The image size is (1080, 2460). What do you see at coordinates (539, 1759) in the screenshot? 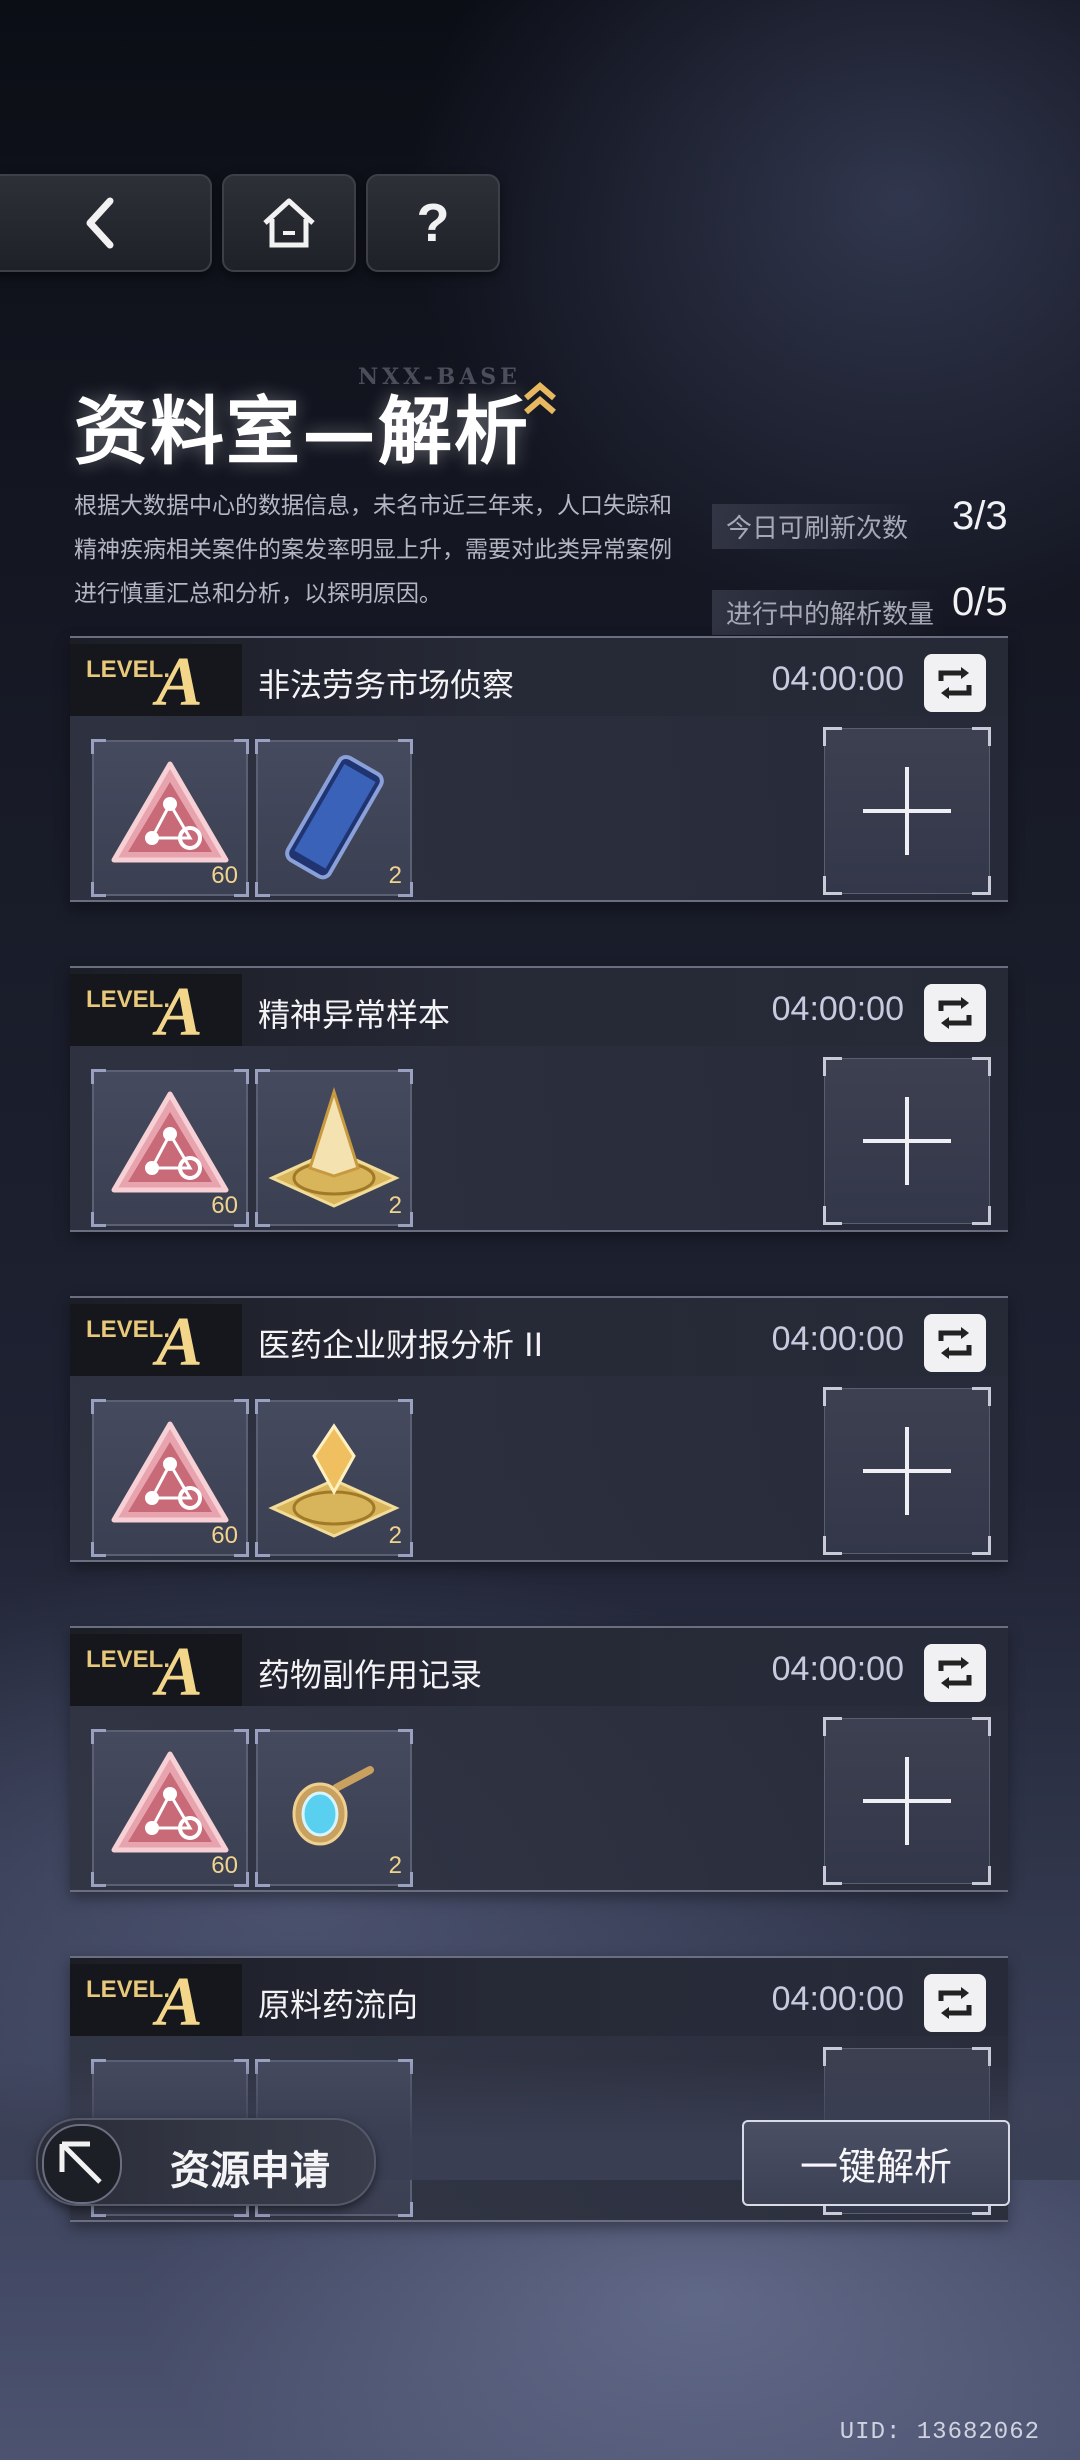
I see `analysis-card: LEVEL. A 药物副作用记录 04:00:00 60 2` at bounding box center [539, 1759].